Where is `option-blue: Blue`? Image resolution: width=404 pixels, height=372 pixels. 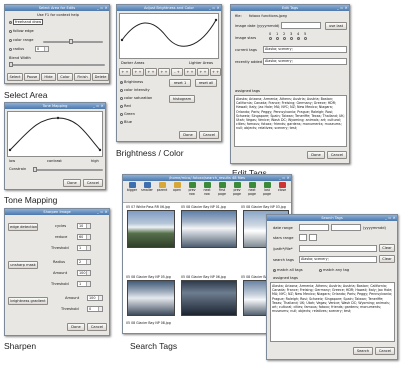
option-blue: Blue is located at coordinates (126, 122).